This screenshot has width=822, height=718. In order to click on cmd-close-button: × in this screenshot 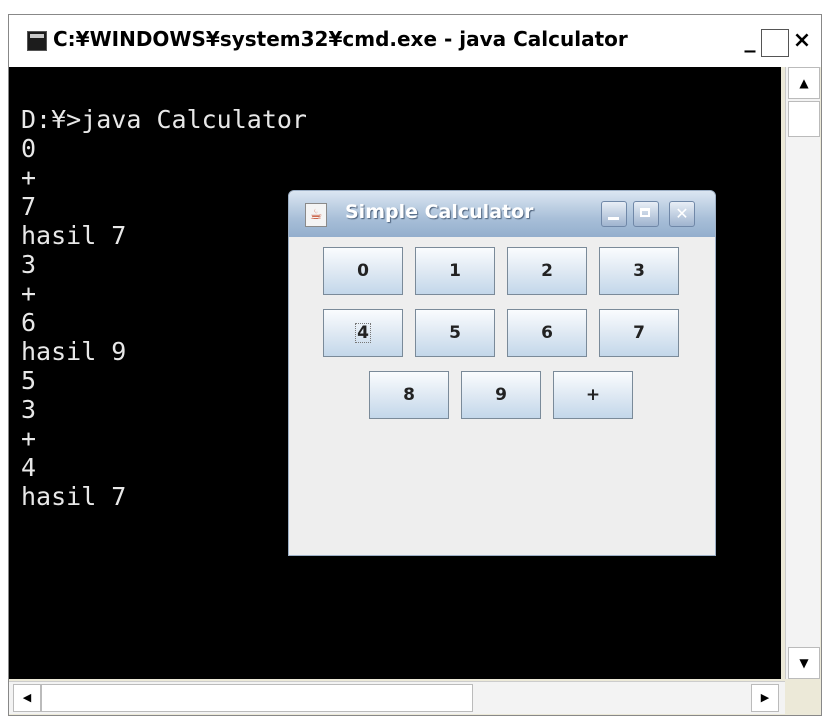, I will do `click(802, 42)`.